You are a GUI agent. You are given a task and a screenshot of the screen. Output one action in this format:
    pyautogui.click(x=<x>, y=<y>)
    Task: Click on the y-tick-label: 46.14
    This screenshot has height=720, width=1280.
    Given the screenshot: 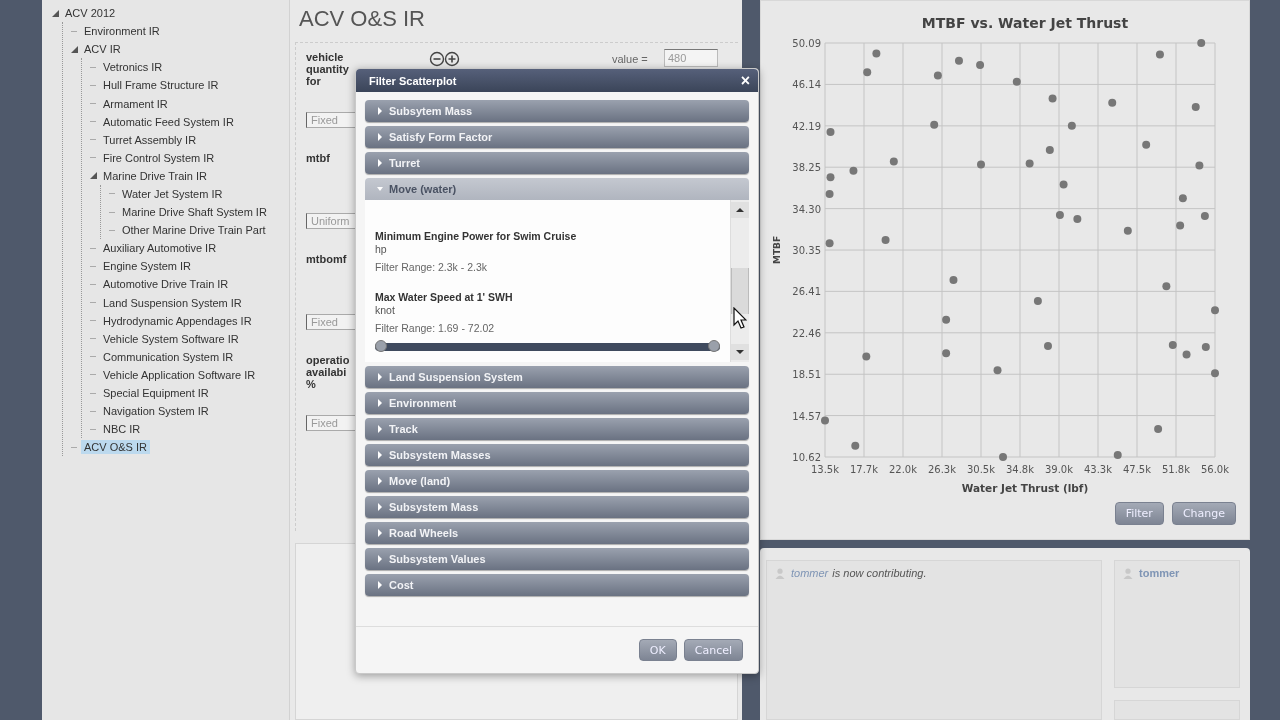 What is the action you would take?
    pyautogui.click(x=806, y=85)
    